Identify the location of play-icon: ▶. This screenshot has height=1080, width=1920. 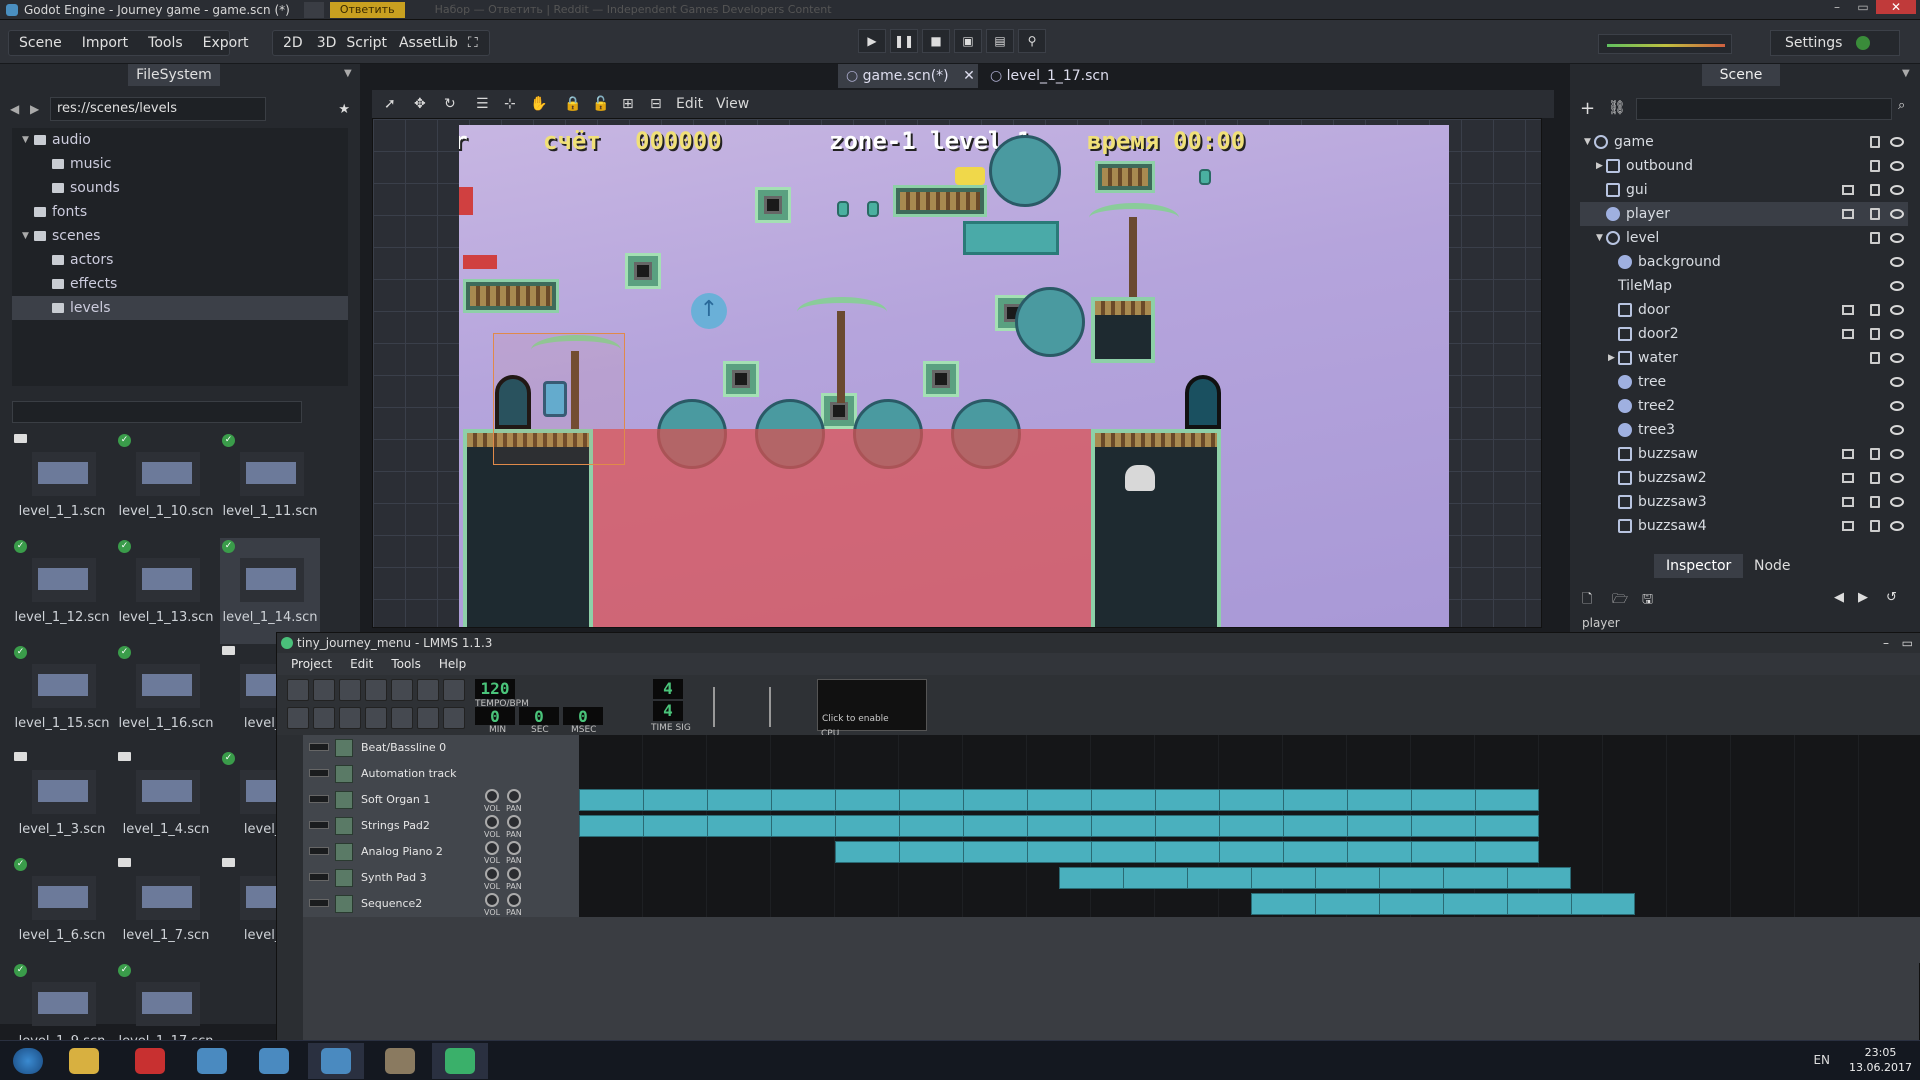
(872, 41).